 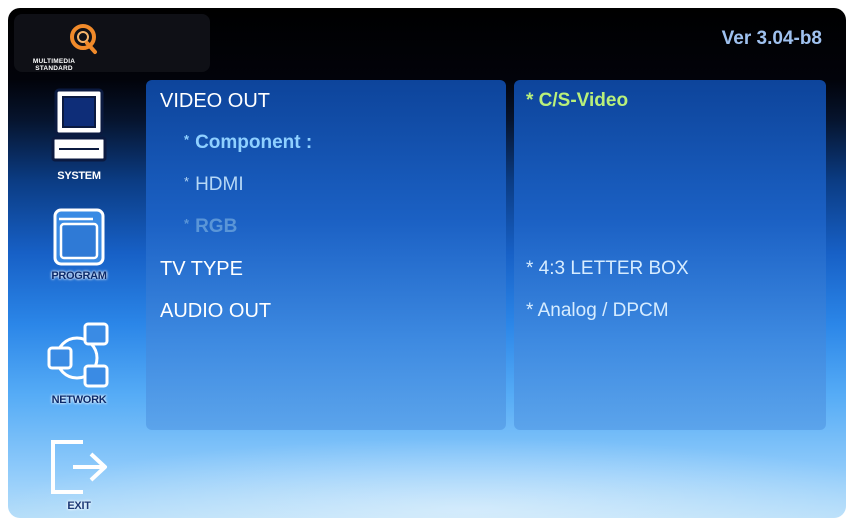 I want to click on option-component: * Component :, so click(x=248, y=143).